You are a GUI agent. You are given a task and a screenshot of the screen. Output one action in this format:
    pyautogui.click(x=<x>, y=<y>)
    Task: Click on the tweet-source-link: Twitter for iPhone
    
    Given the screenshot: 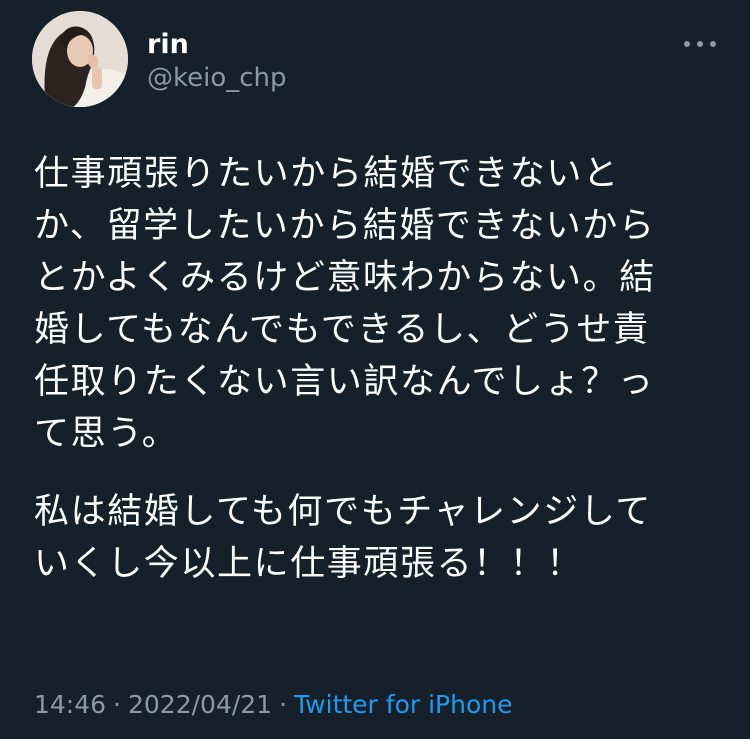 What is the action you would take?
    pyautogui.click(x=403, y=704)
    